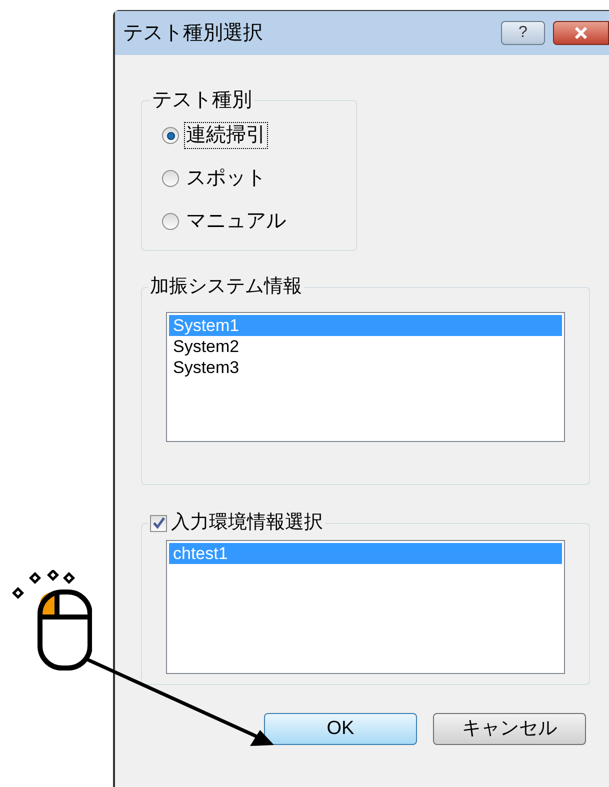 This screenshot has width=609, height=787. I want to click on window-title: テスト種別選択, so click(193, 33).